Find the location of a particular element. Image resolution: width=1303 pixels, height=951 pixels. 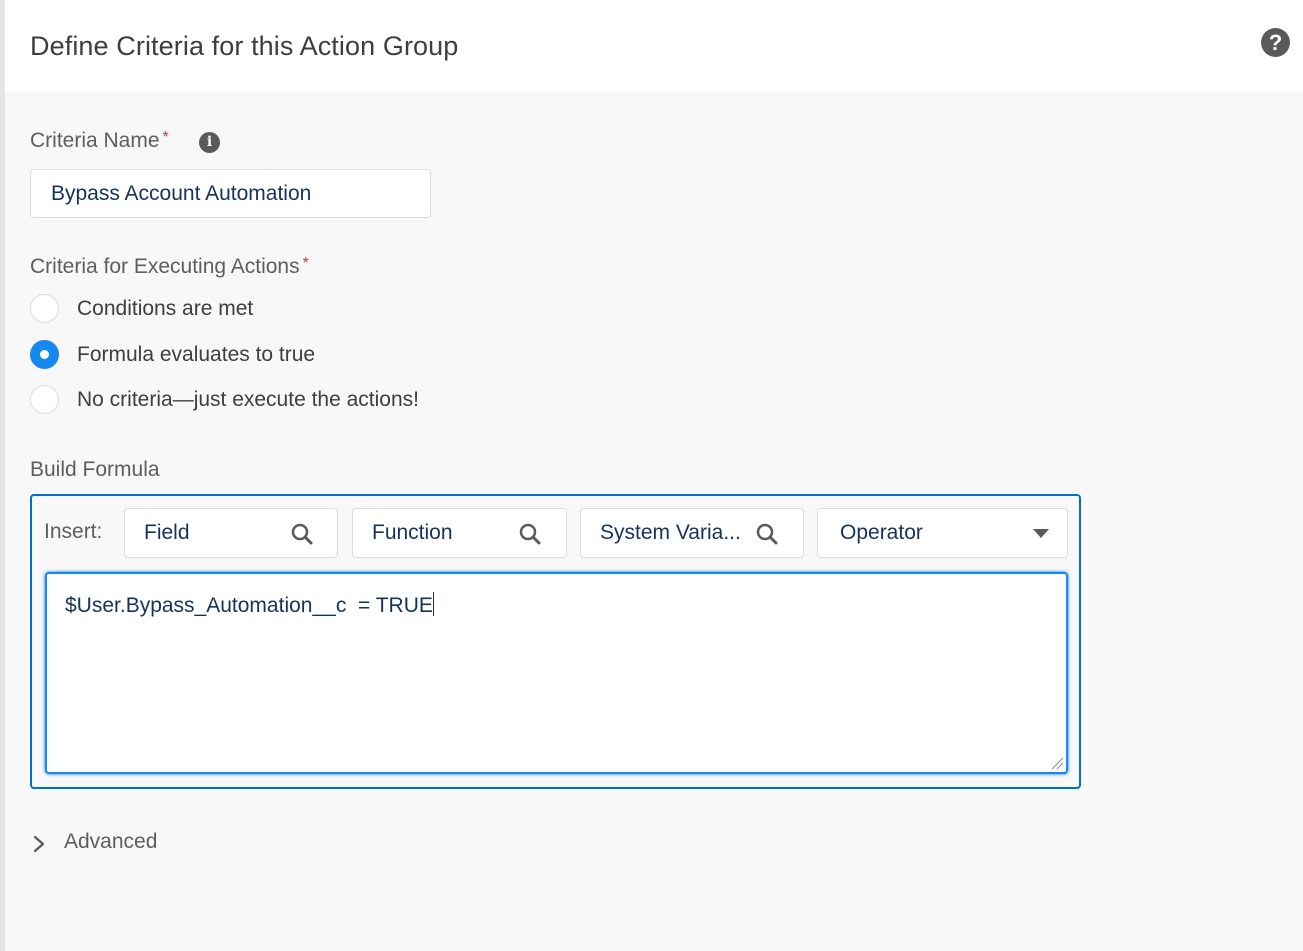

page-title: Define Criteria for this Action Group is located at coordinates (244, 46).